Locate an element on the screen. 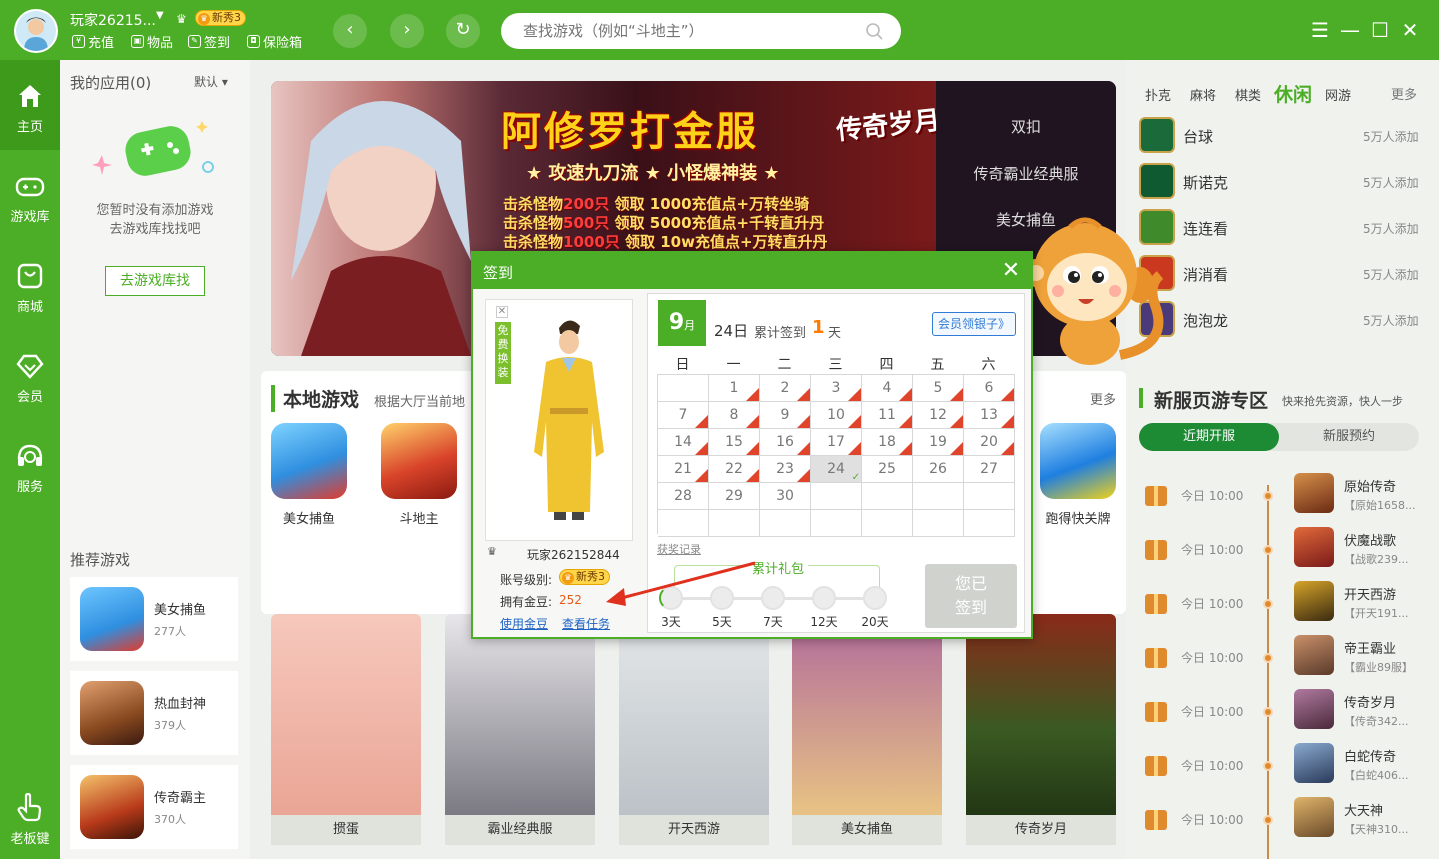  back-button: ‹ is located at coordinates (350, 31).